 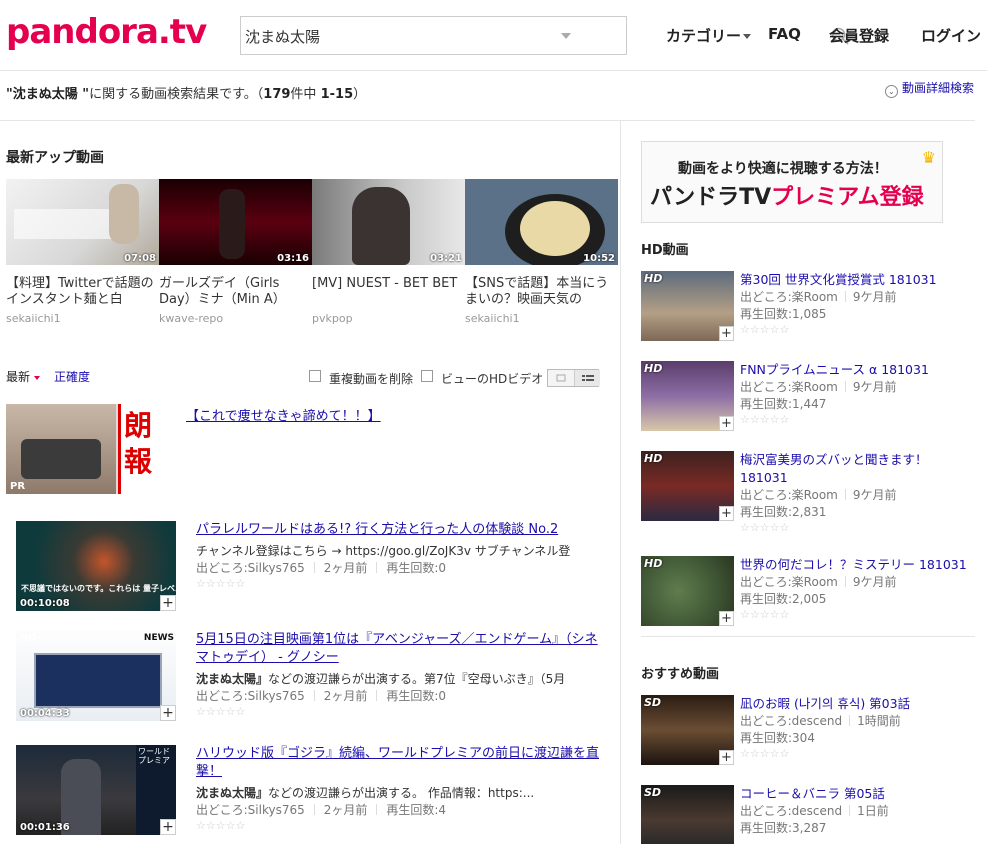 I want to click on result-description: 沈まぬ太陽』などの渡辺謙らが出演する。第7位『空母いぶき』（5月, so click(x=381, y=679).